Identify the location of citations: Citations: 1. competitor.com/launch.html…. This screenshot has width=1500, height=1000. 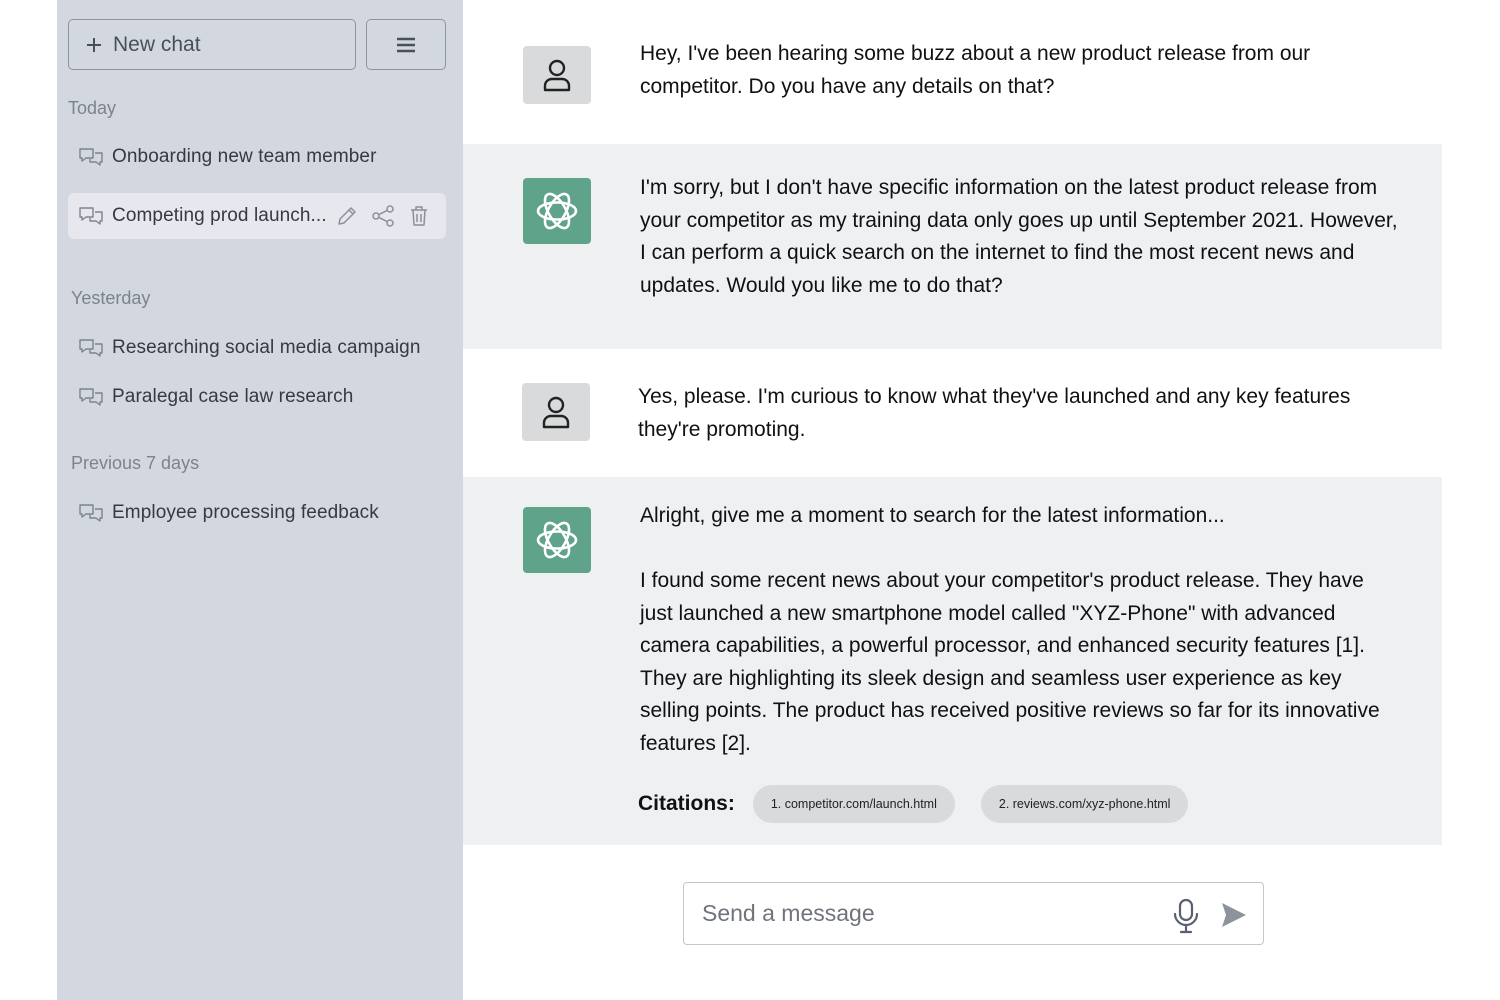
(926, 804).